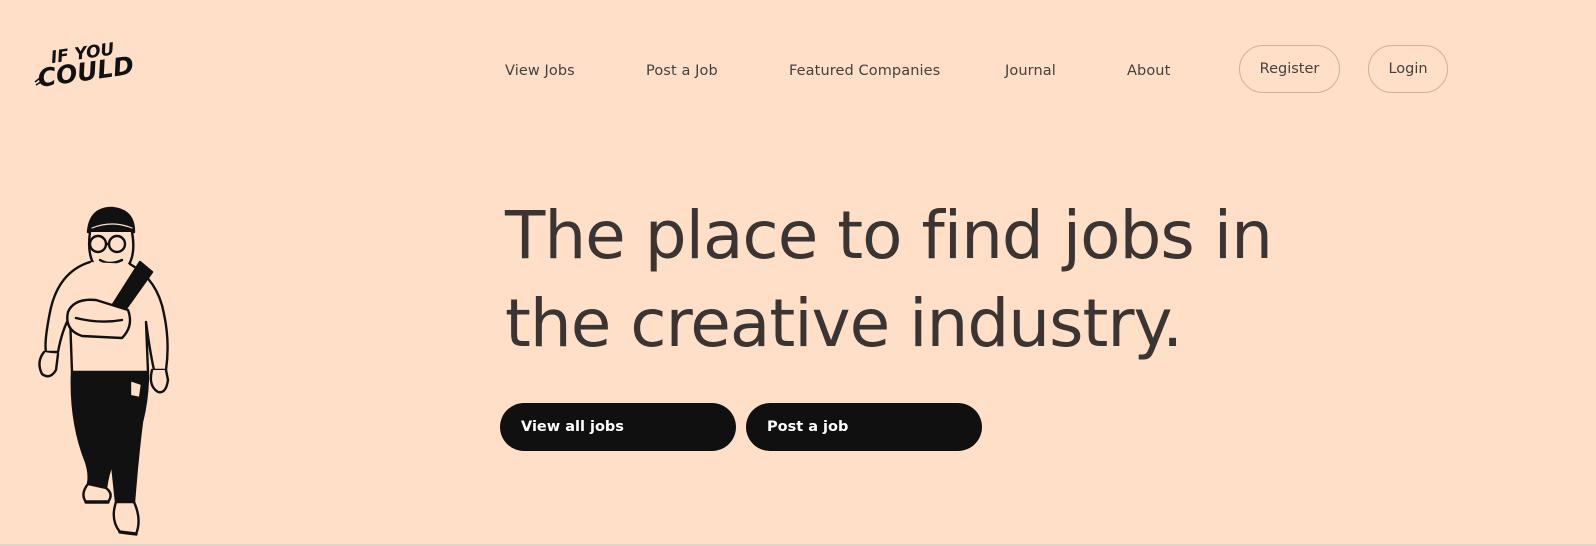  What do you see at coordinates (682, 71) in the screenshot?
I see `nav-post-a-job: Post a Job` at bounding box center [682, 71].